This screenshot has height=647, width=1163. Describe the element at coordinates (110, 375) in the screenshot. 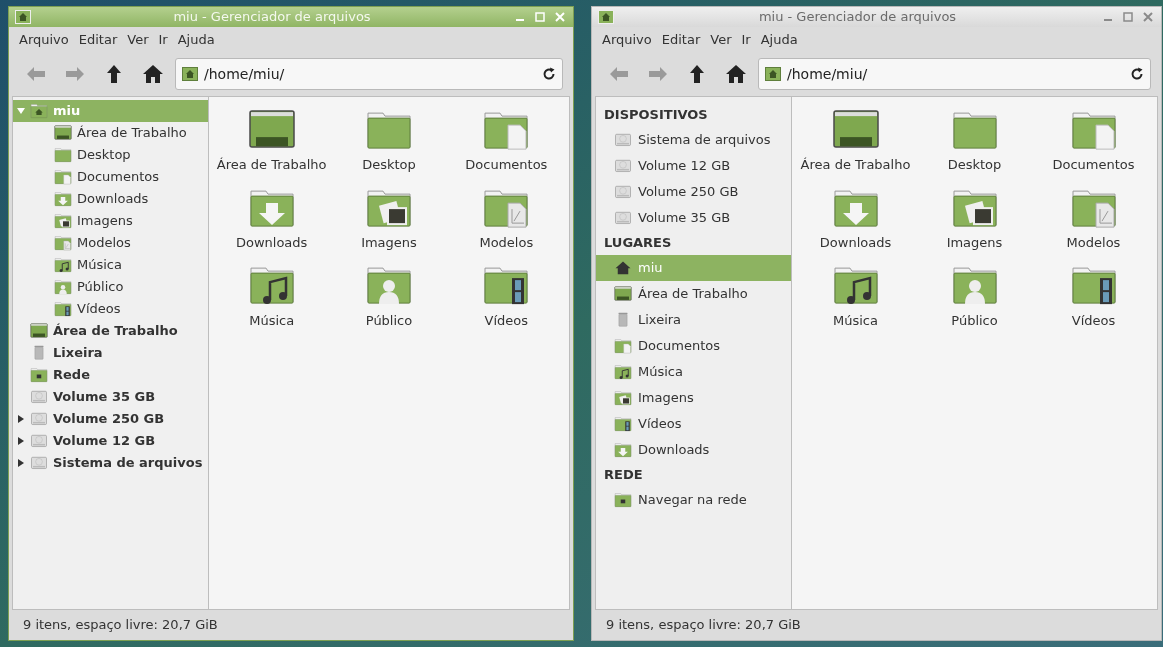

I see `sidebar-item: Rede` at that location.